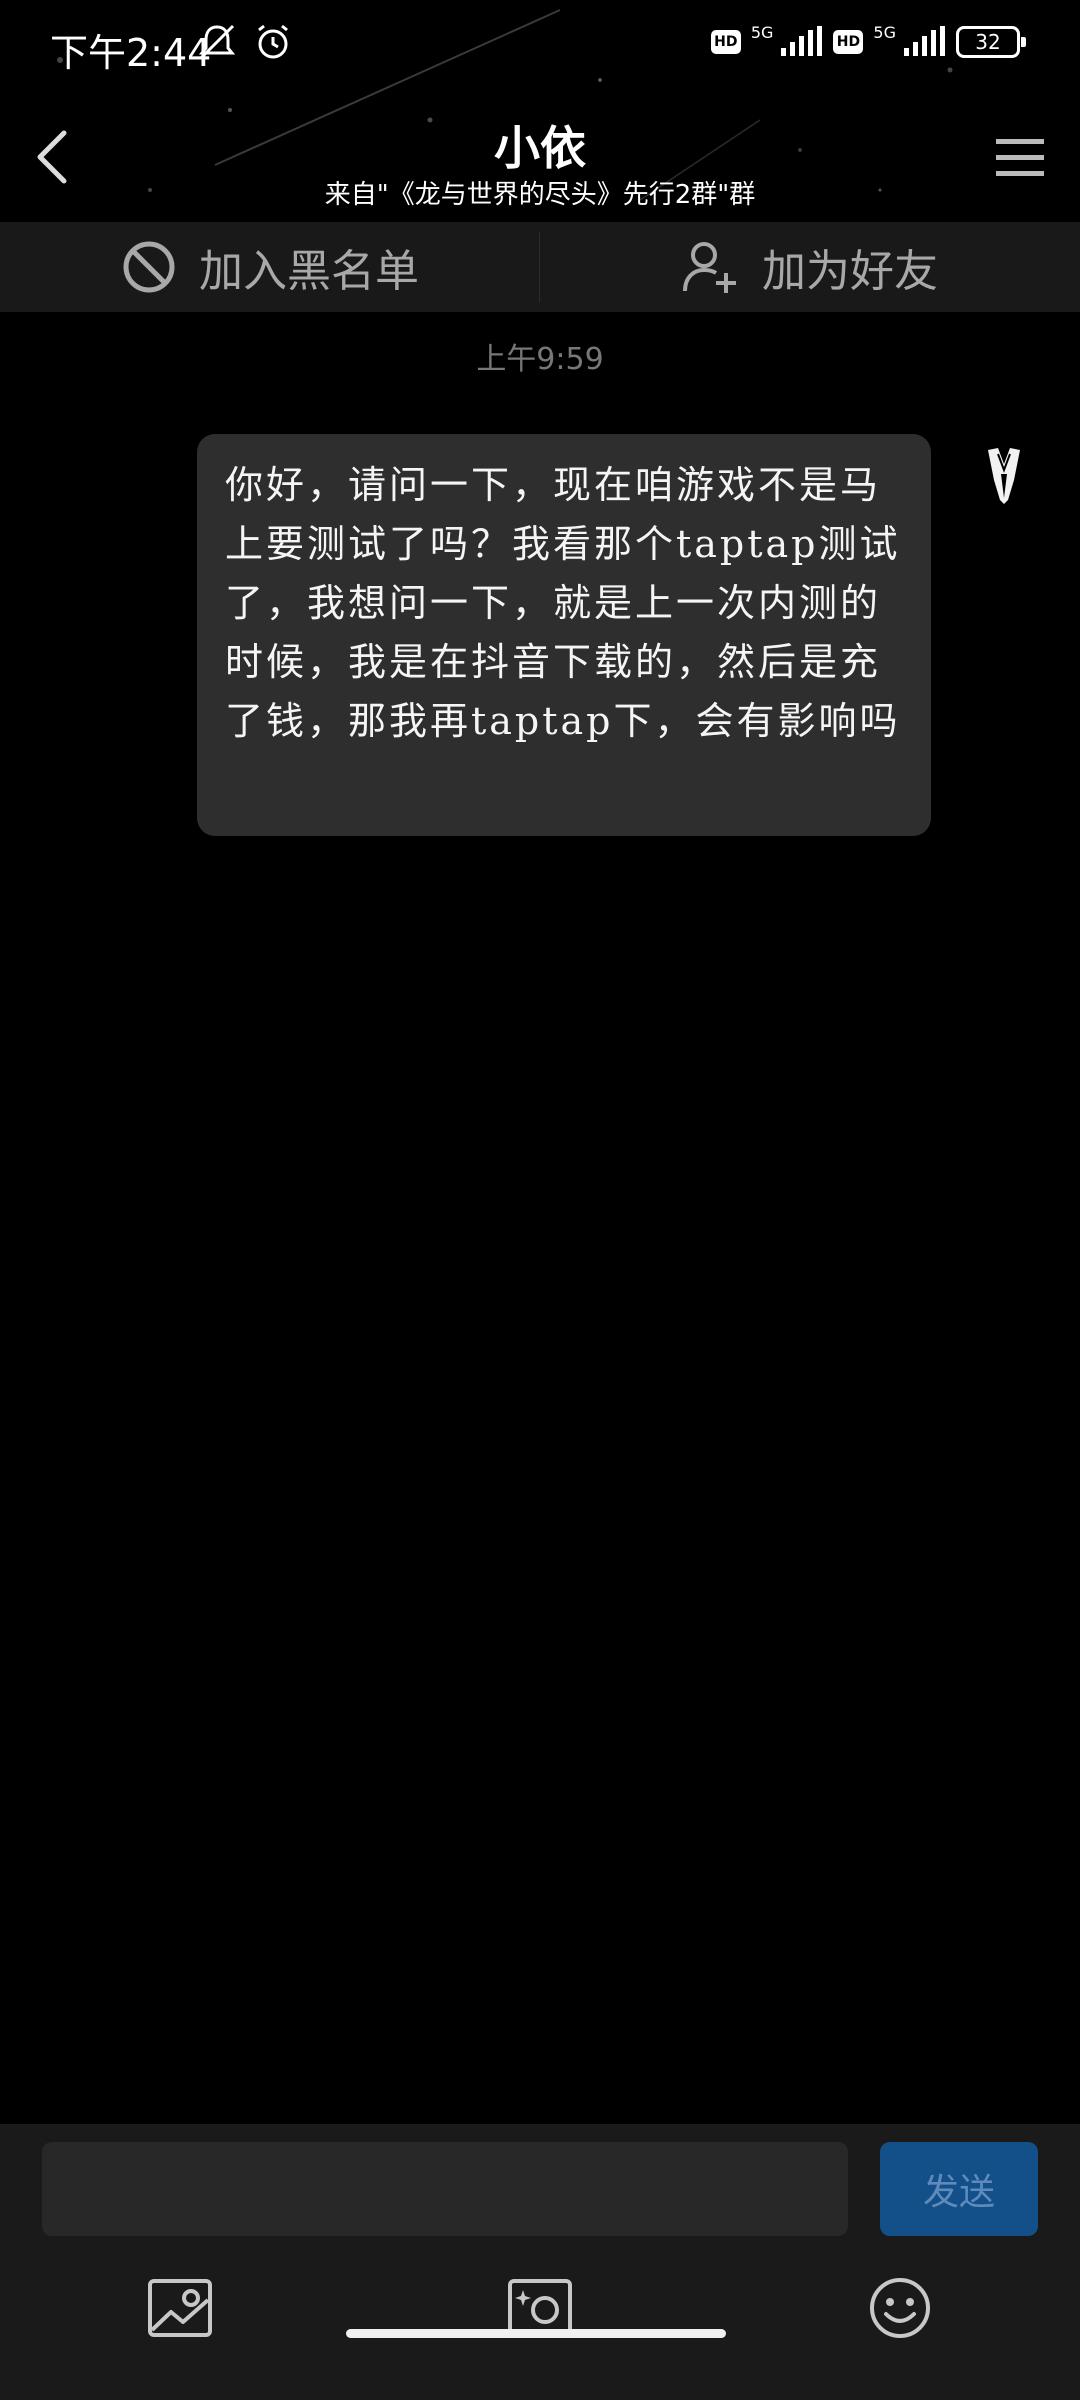 This screenshot has width=1080, height=2400. I want to click on add-user-icon, so click(709, 267).